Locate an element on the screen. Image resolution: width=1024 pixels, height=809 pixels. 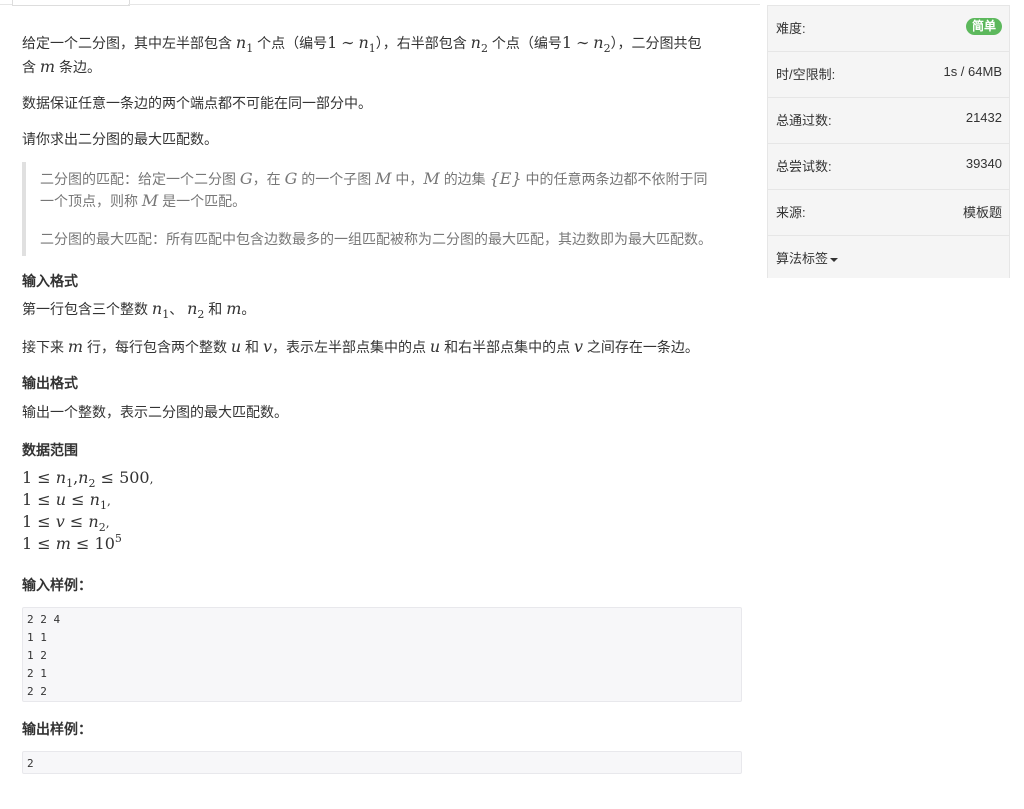
code-line: 1 2 is located at coordinates (37, 655).